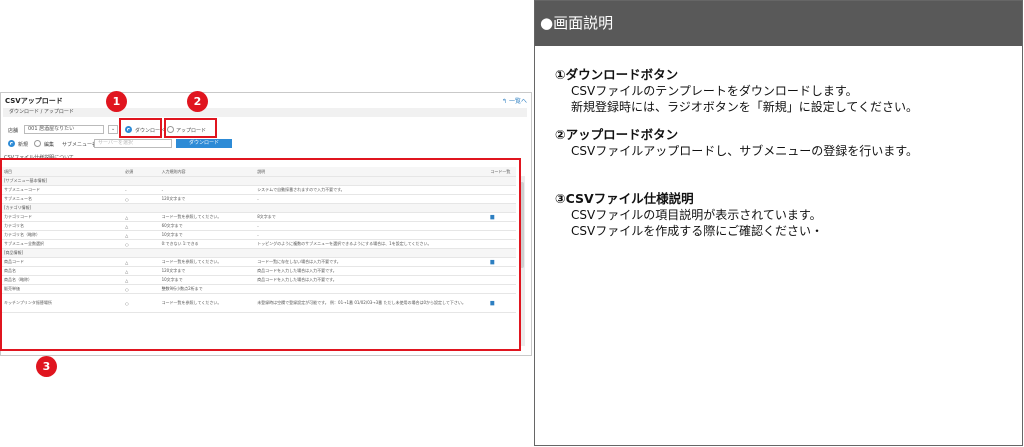 This screenshot has width=1024, height=447. Describe the element at coordinates (517, 101) in the screenshot. I see `back-link-label: 一覧へ` at that location.